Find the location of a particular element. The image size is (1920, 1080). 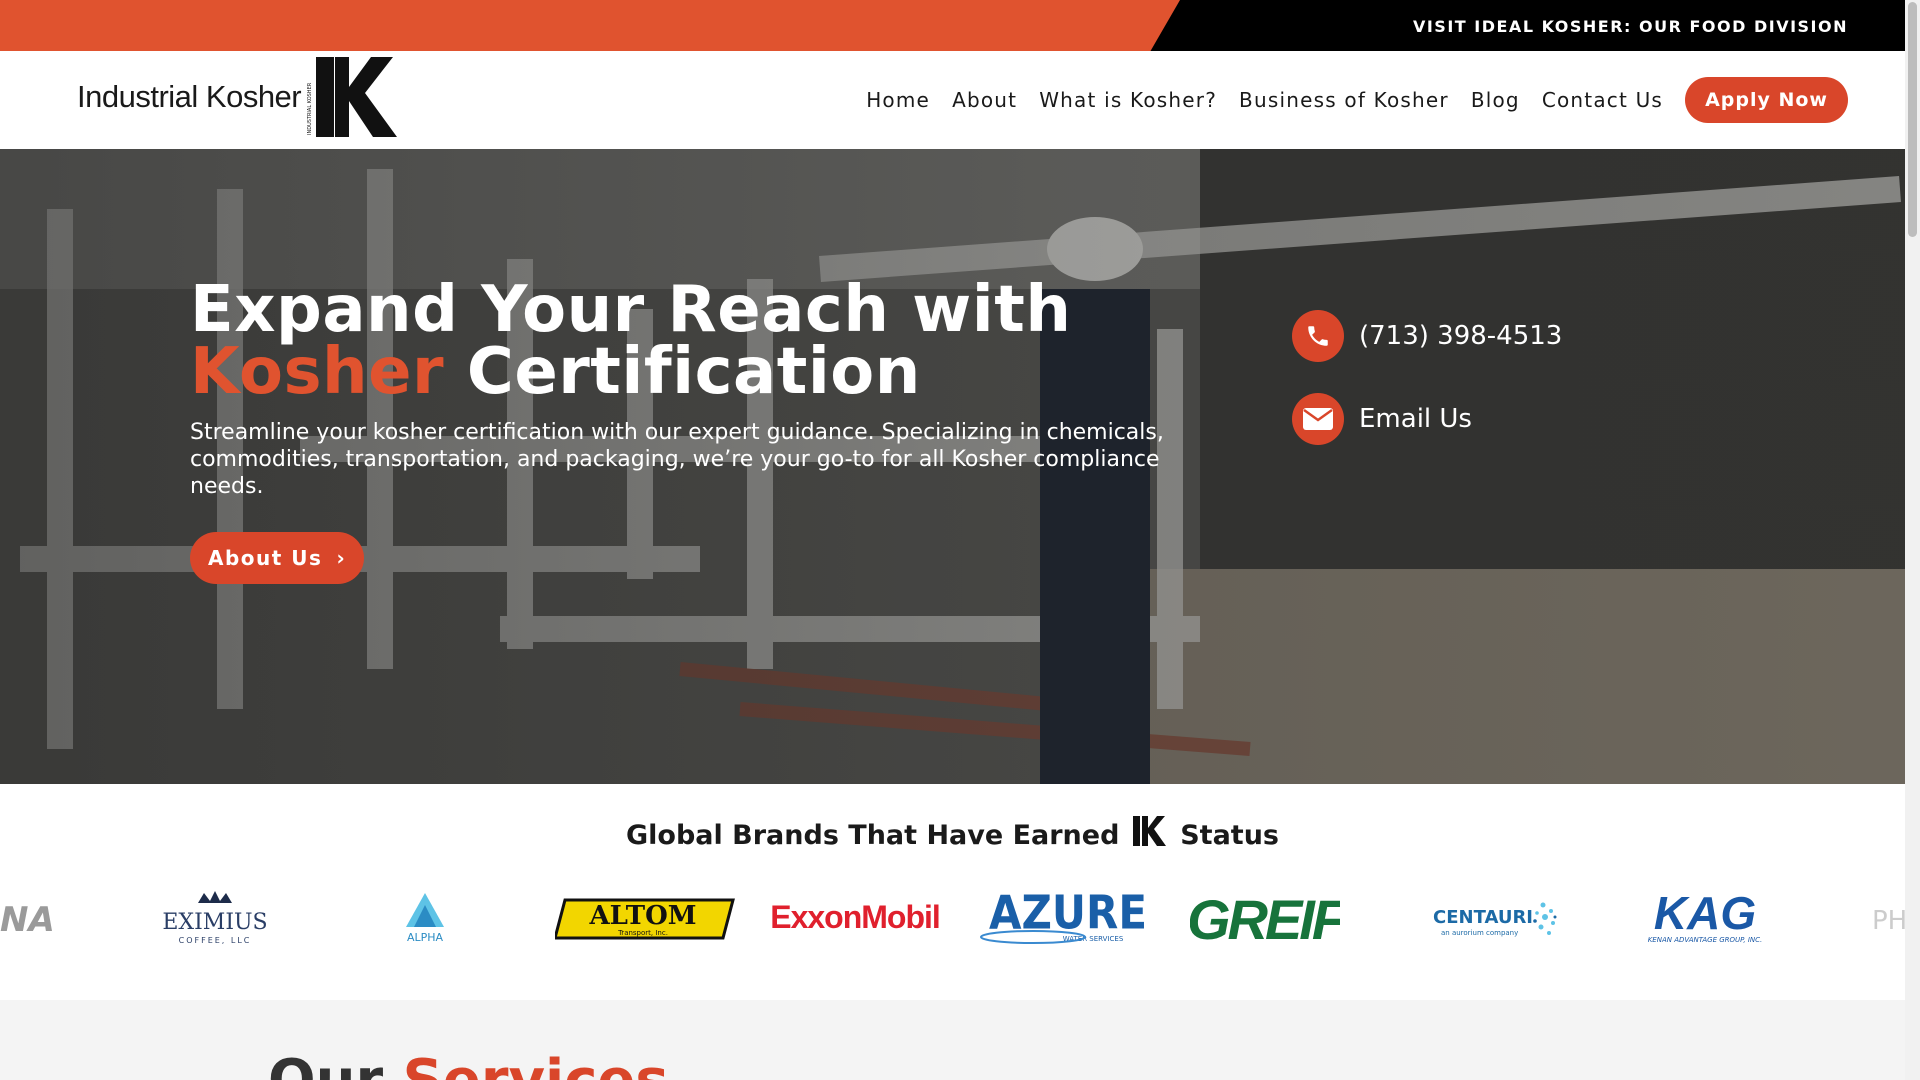

hero-heading-accent: Kosher is located at coordinates (317, 372).